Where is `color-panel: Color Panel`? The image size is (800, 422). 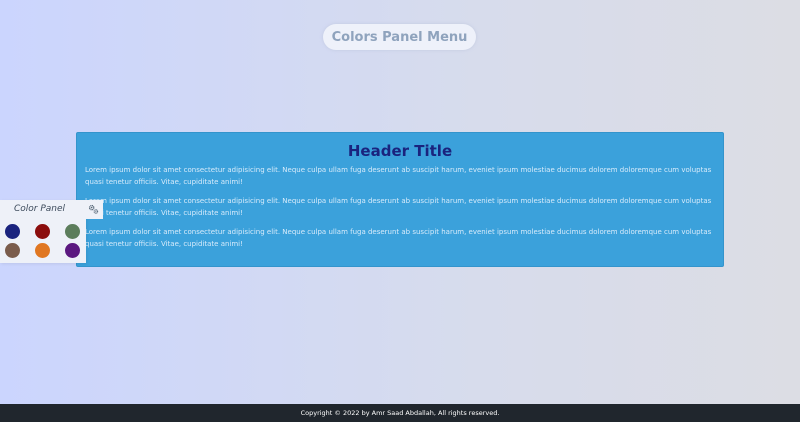
color-panel: Color Panel is located at coordinates (51, 231).